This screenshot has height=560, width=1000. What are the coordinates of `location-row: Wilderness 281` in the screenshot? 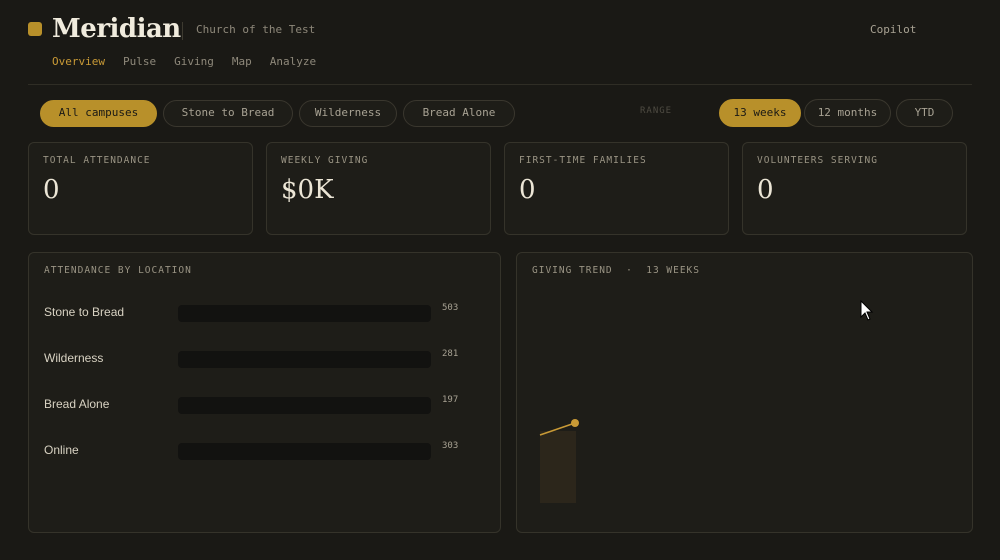 It's located at (264, 359).